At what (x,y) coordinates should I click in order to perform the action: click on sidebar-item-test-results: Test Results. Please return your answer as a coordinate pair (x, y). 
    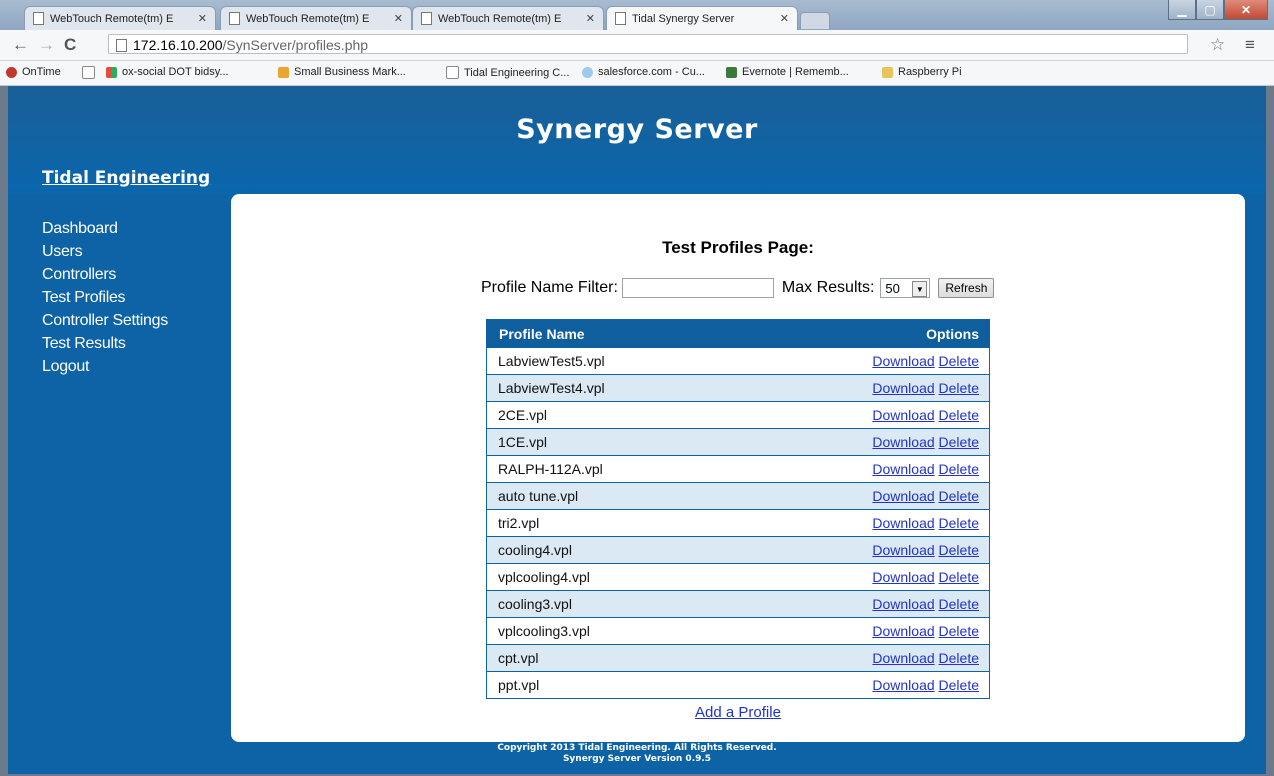
    Looking at the image, I should click on (105, 343).